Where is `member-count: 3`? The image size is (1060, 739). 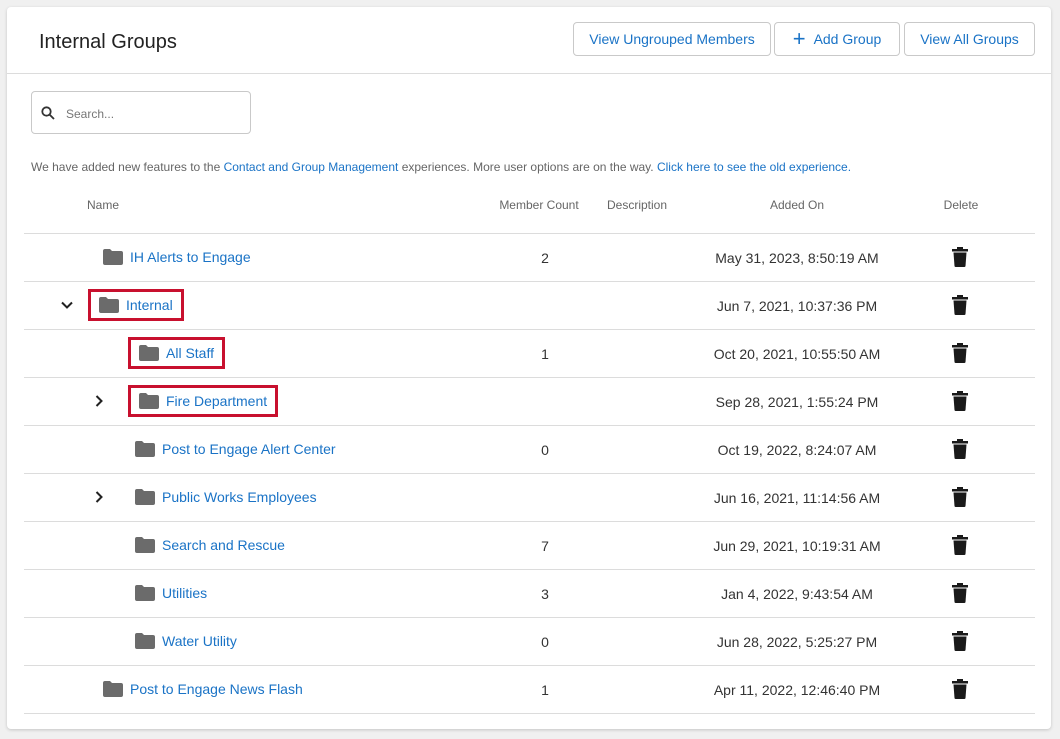 member-count: 3 is located at coordinates (545, 594).